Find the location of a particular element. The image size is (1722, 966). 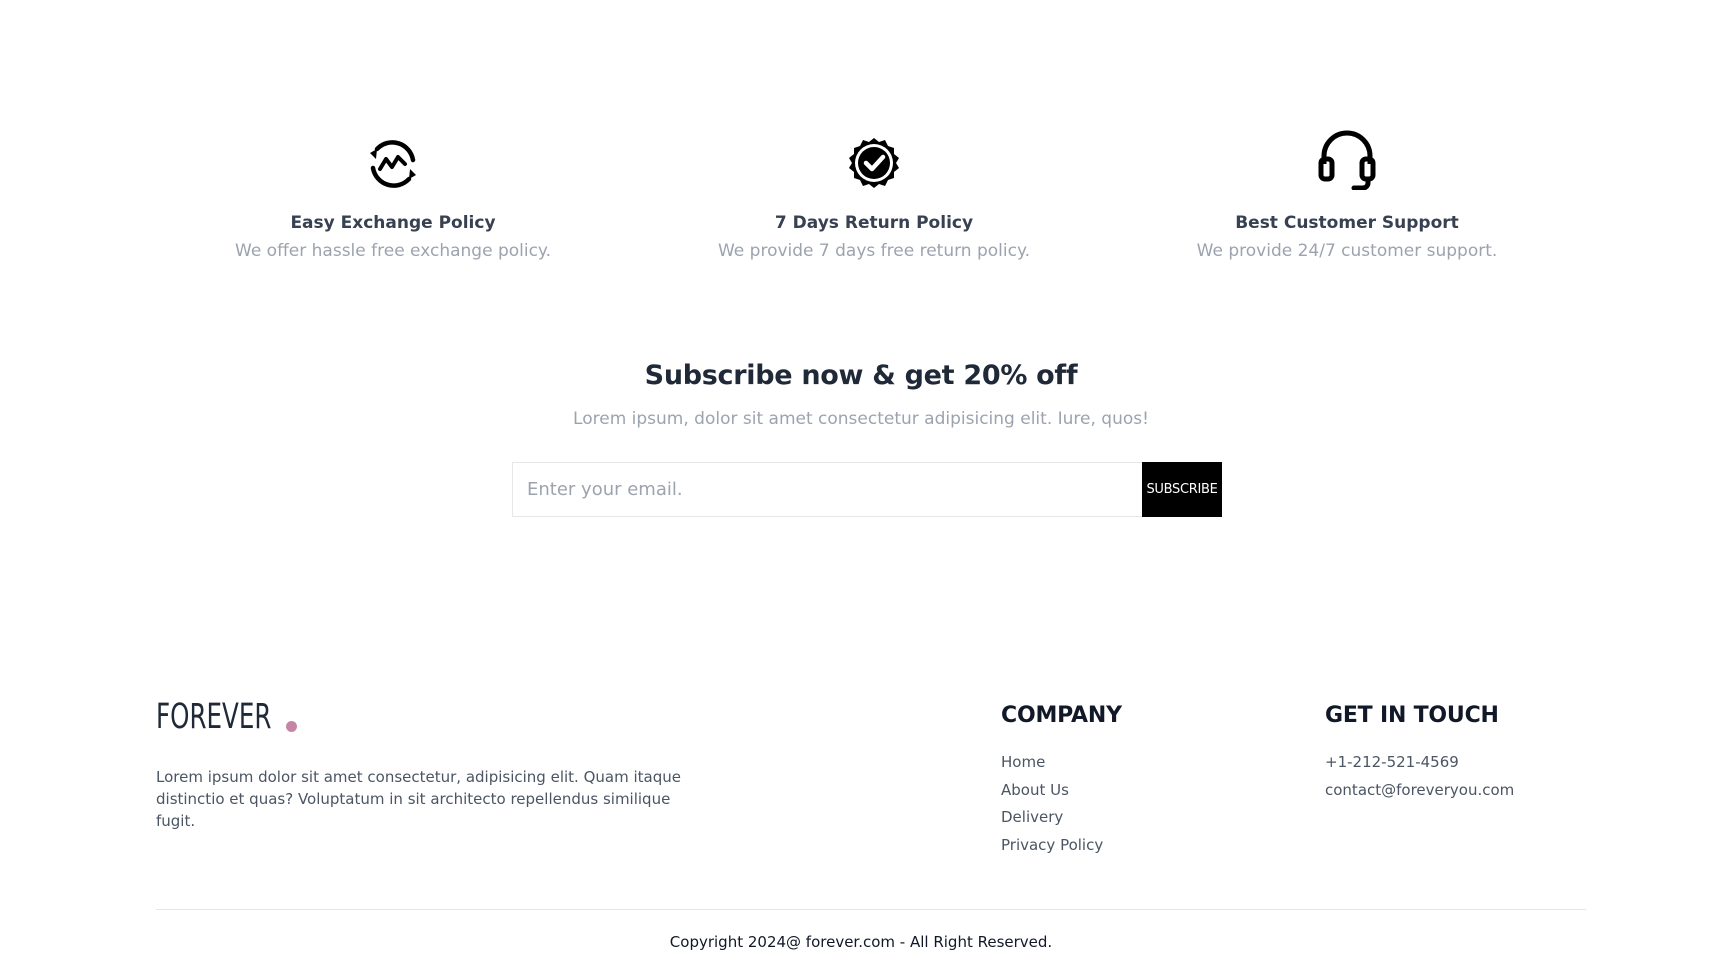

subscribe-form: SUBSCRIBE is located at coordinates (867, 489).